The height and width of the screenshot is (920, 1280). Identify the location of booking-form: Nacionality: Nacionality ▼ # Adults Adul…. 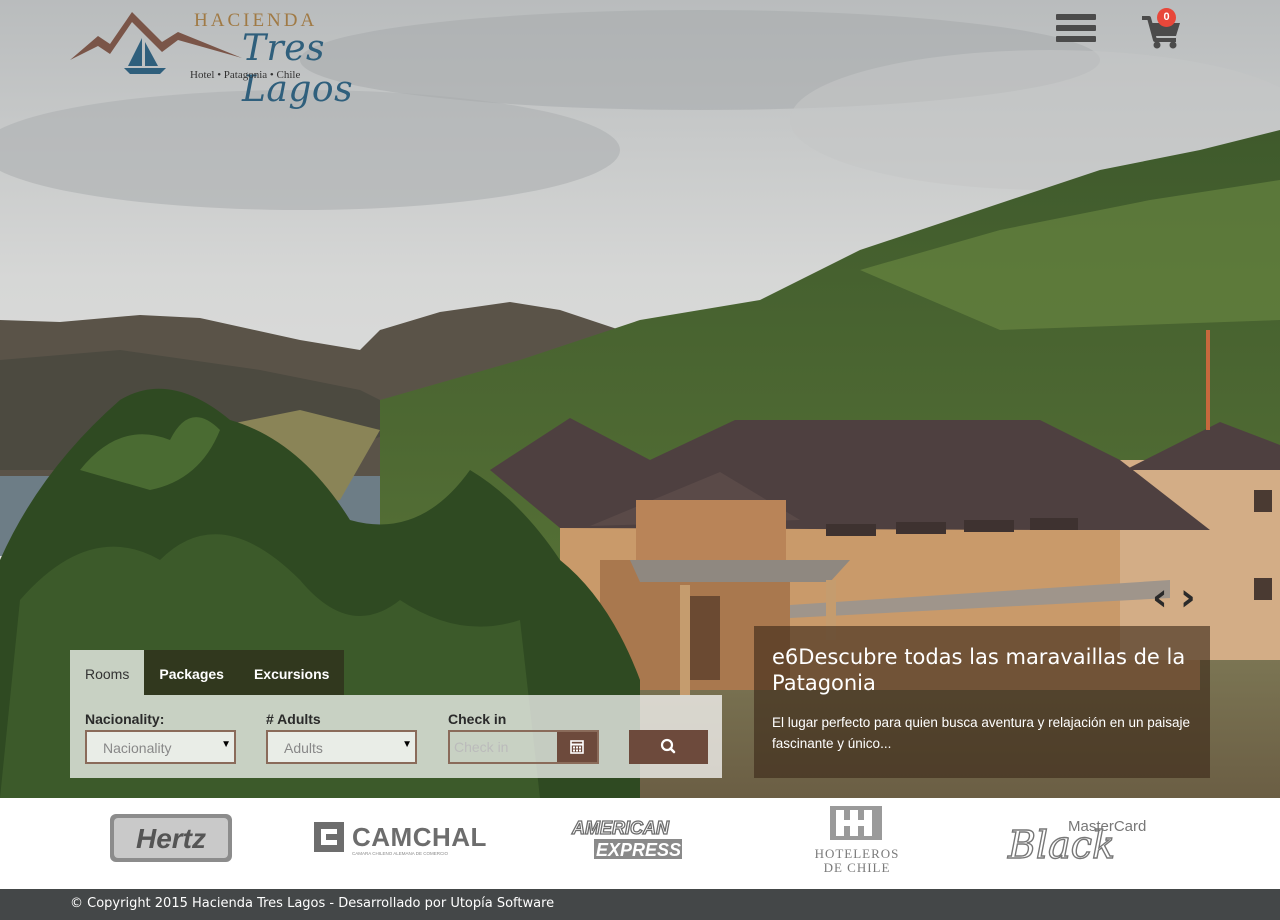
(396, 736).